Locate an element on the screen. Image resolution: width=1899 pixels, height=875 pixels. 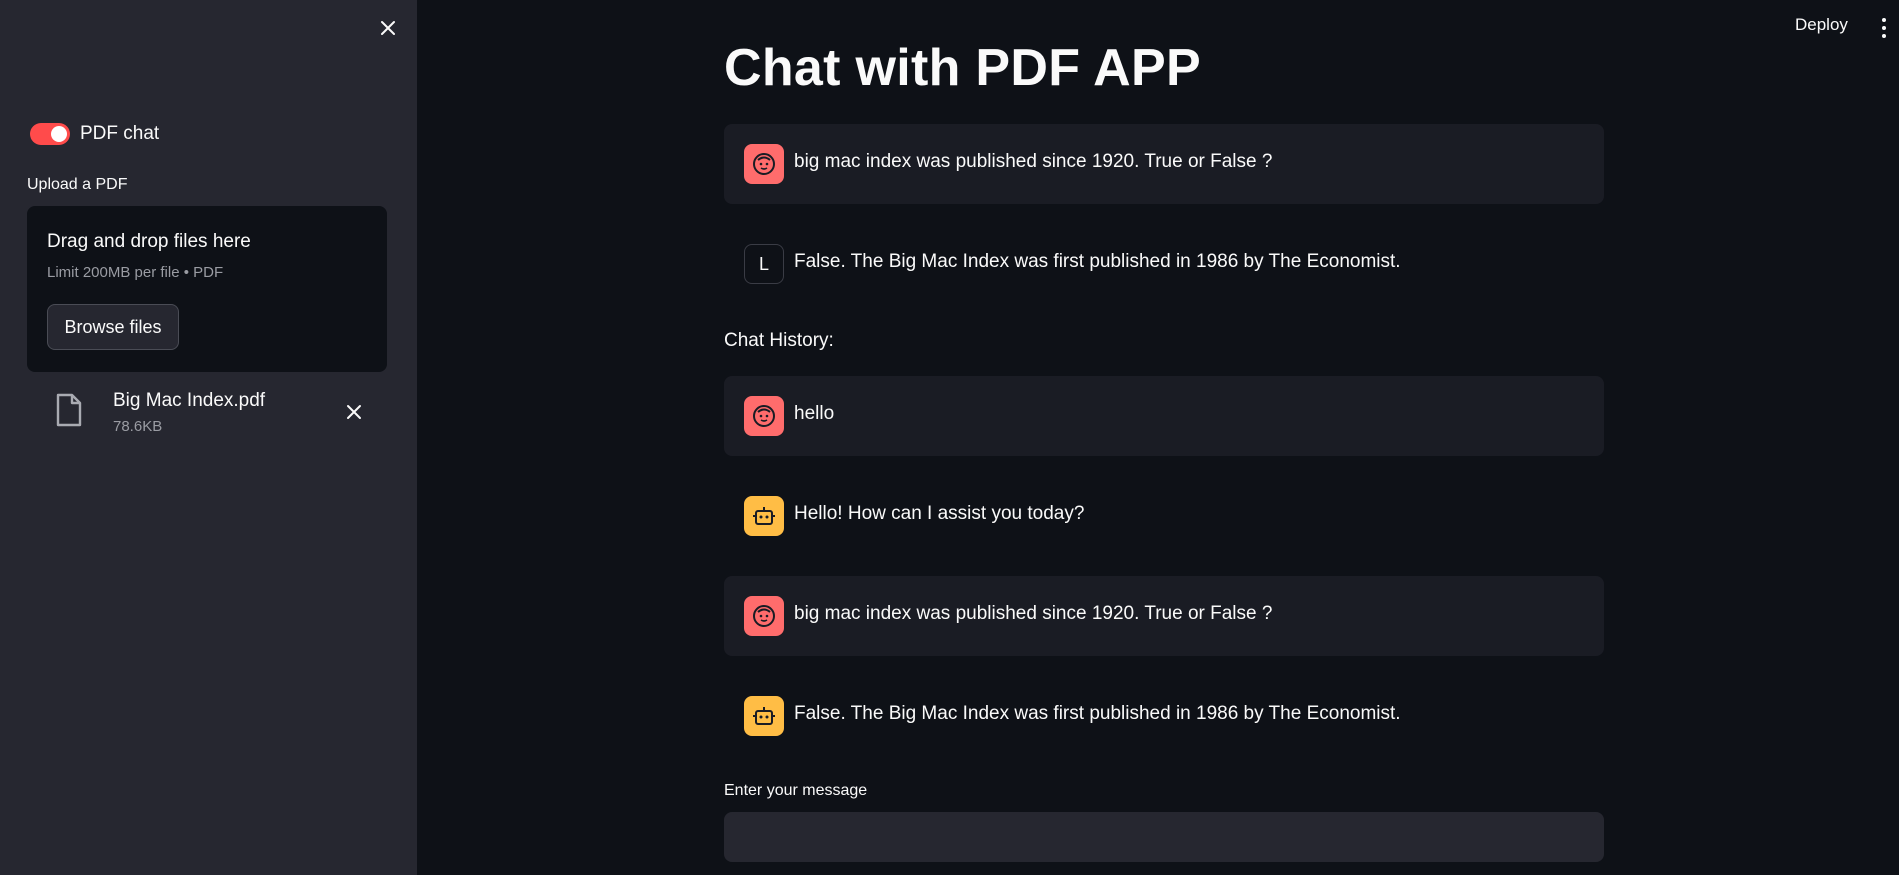
file-icon is located at coordinates (69, 410).